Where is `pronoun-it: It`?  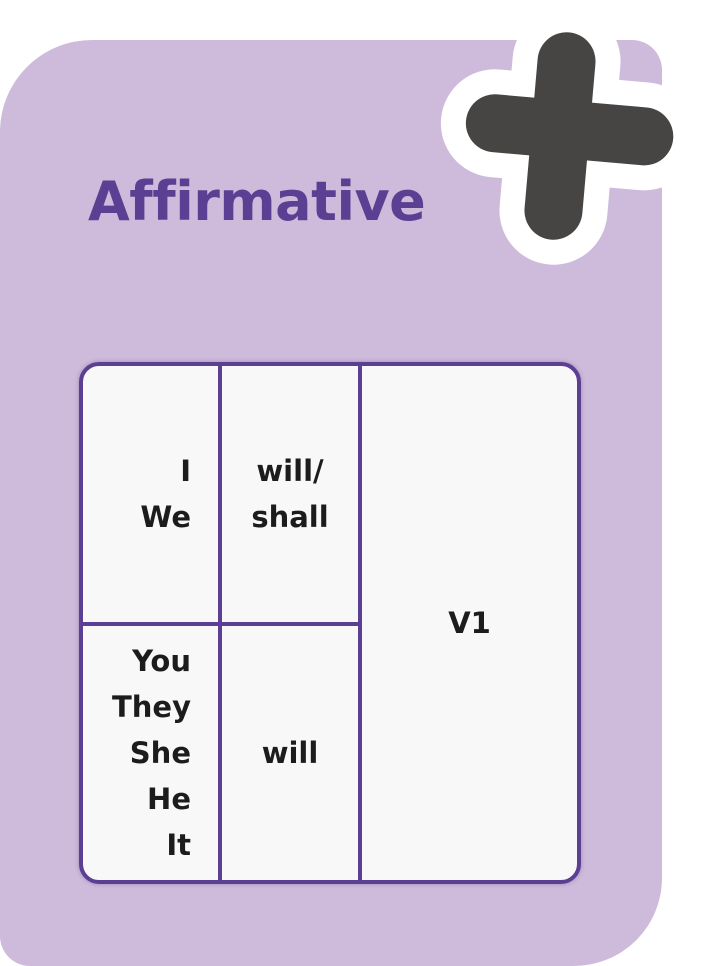 pronoun-it: It is located at coordinates (178, 845).